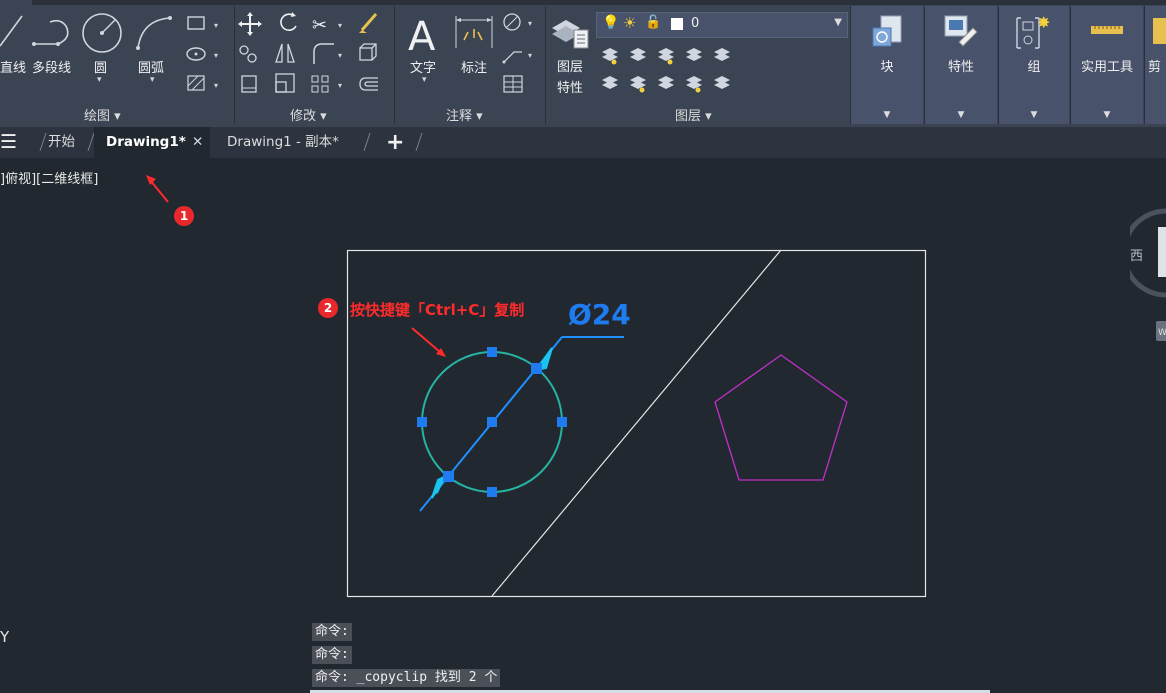  Describe the element at coordinates (666, 54) in the screenshot. I see `layer-freeze-icon` at that location.